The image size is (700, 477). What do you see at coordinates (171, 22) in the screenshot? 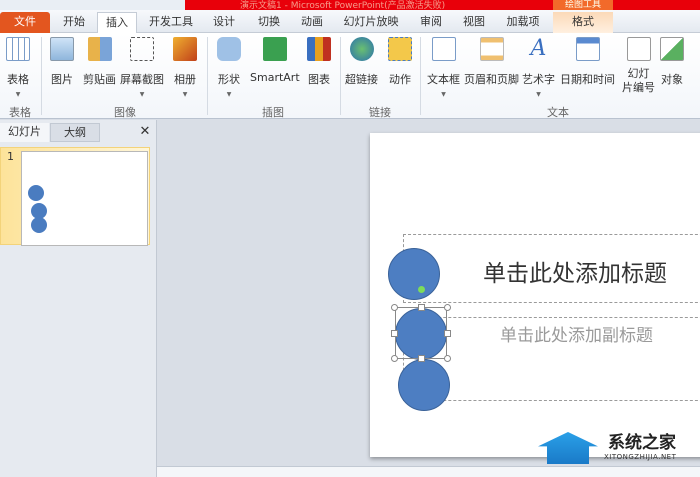
I see `tab-developer: 开发工具` at bounding box center [171, 22].